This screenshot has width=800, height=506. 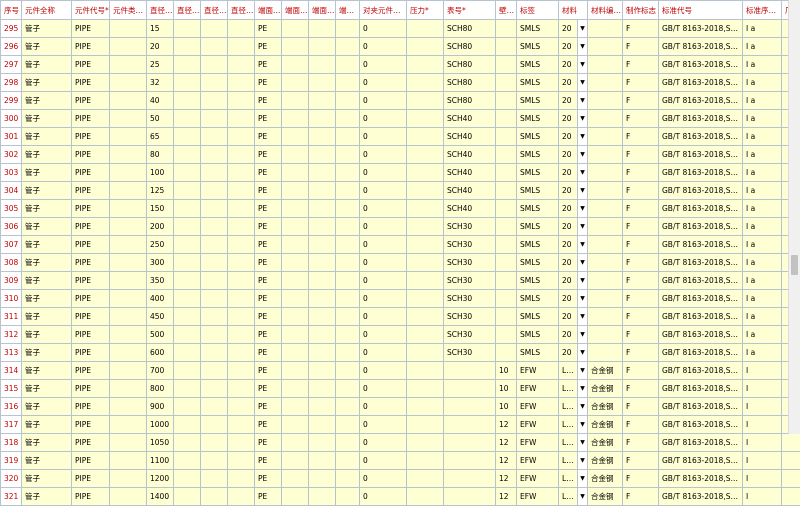 What do you see at coordinates (160, 155) in the screenshot?
I see `table-cell: 80` at bounding box center [160, 155].